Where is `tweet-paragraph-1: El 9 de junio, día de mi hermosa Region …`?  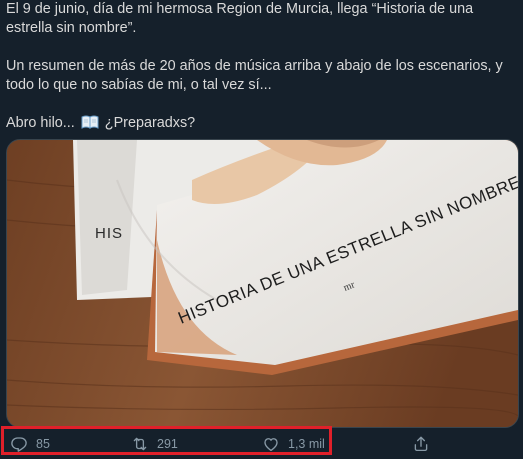 tweet-paragraph-1: El 9 de junio, día de mi hermosa Region … is located at coordinates (240, 18).